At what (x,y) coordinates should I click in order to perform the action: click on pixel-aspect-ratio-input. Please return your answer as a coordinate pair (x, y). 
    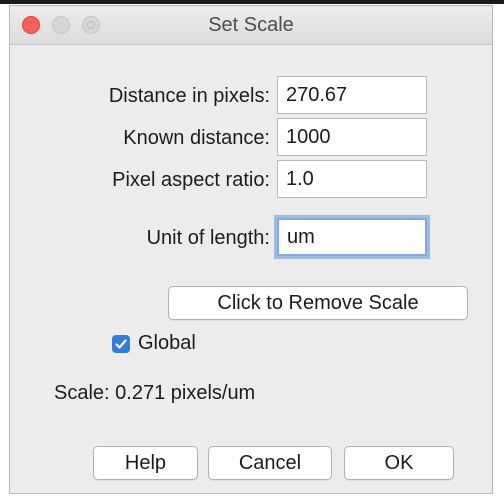
    Looking at the image, I should click on (352, 179).